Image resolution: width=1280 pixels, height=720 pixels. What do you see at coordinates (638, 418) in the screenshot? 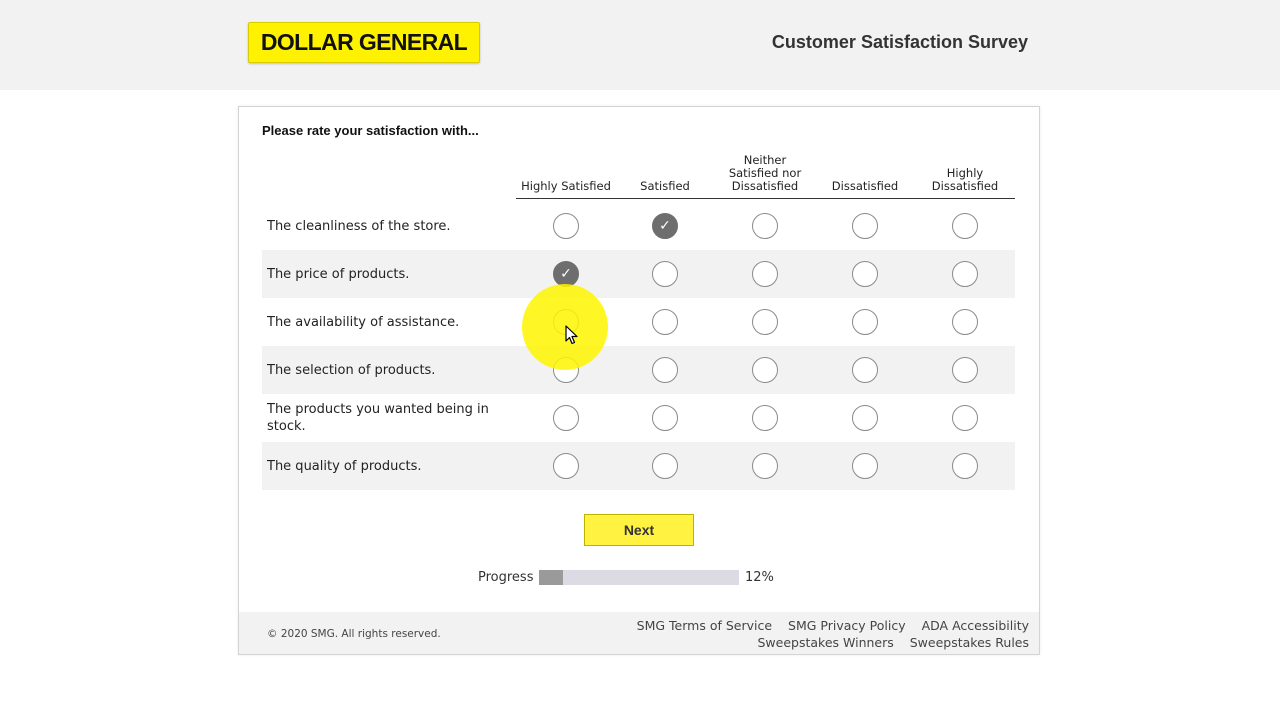
I see `rating-row: The products you wanted being in stock.` at bounding box center [638, 418].